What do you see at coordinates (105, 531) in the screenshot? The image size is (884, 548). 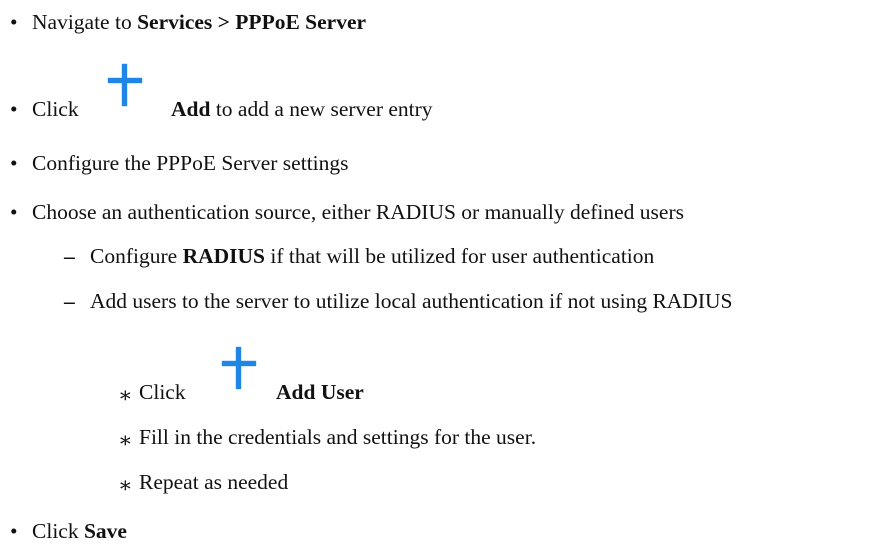 I see `save-label: Save` at bounding box center [105, 531].